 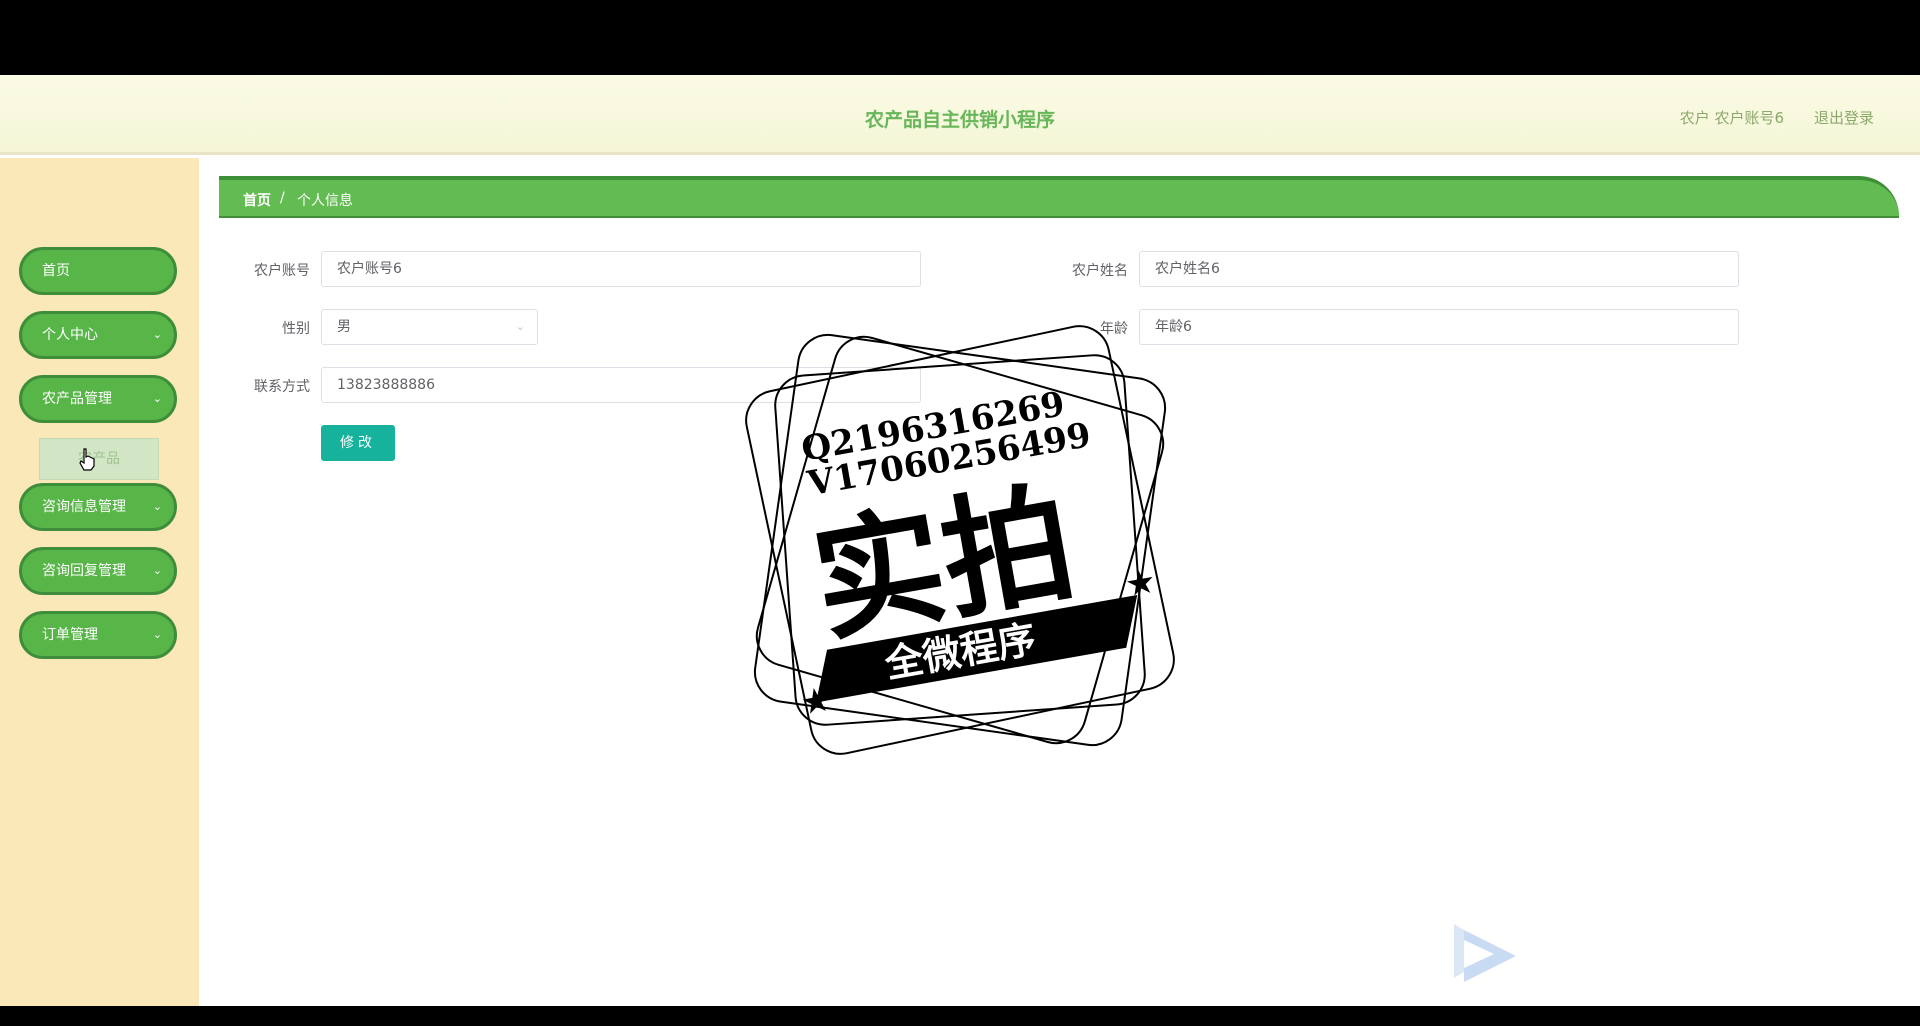 What do you see at coordinates (77, 399) in the screenshot?
I see `sidebar-item-label: 农产品管理` at bounding box center [77, 399].